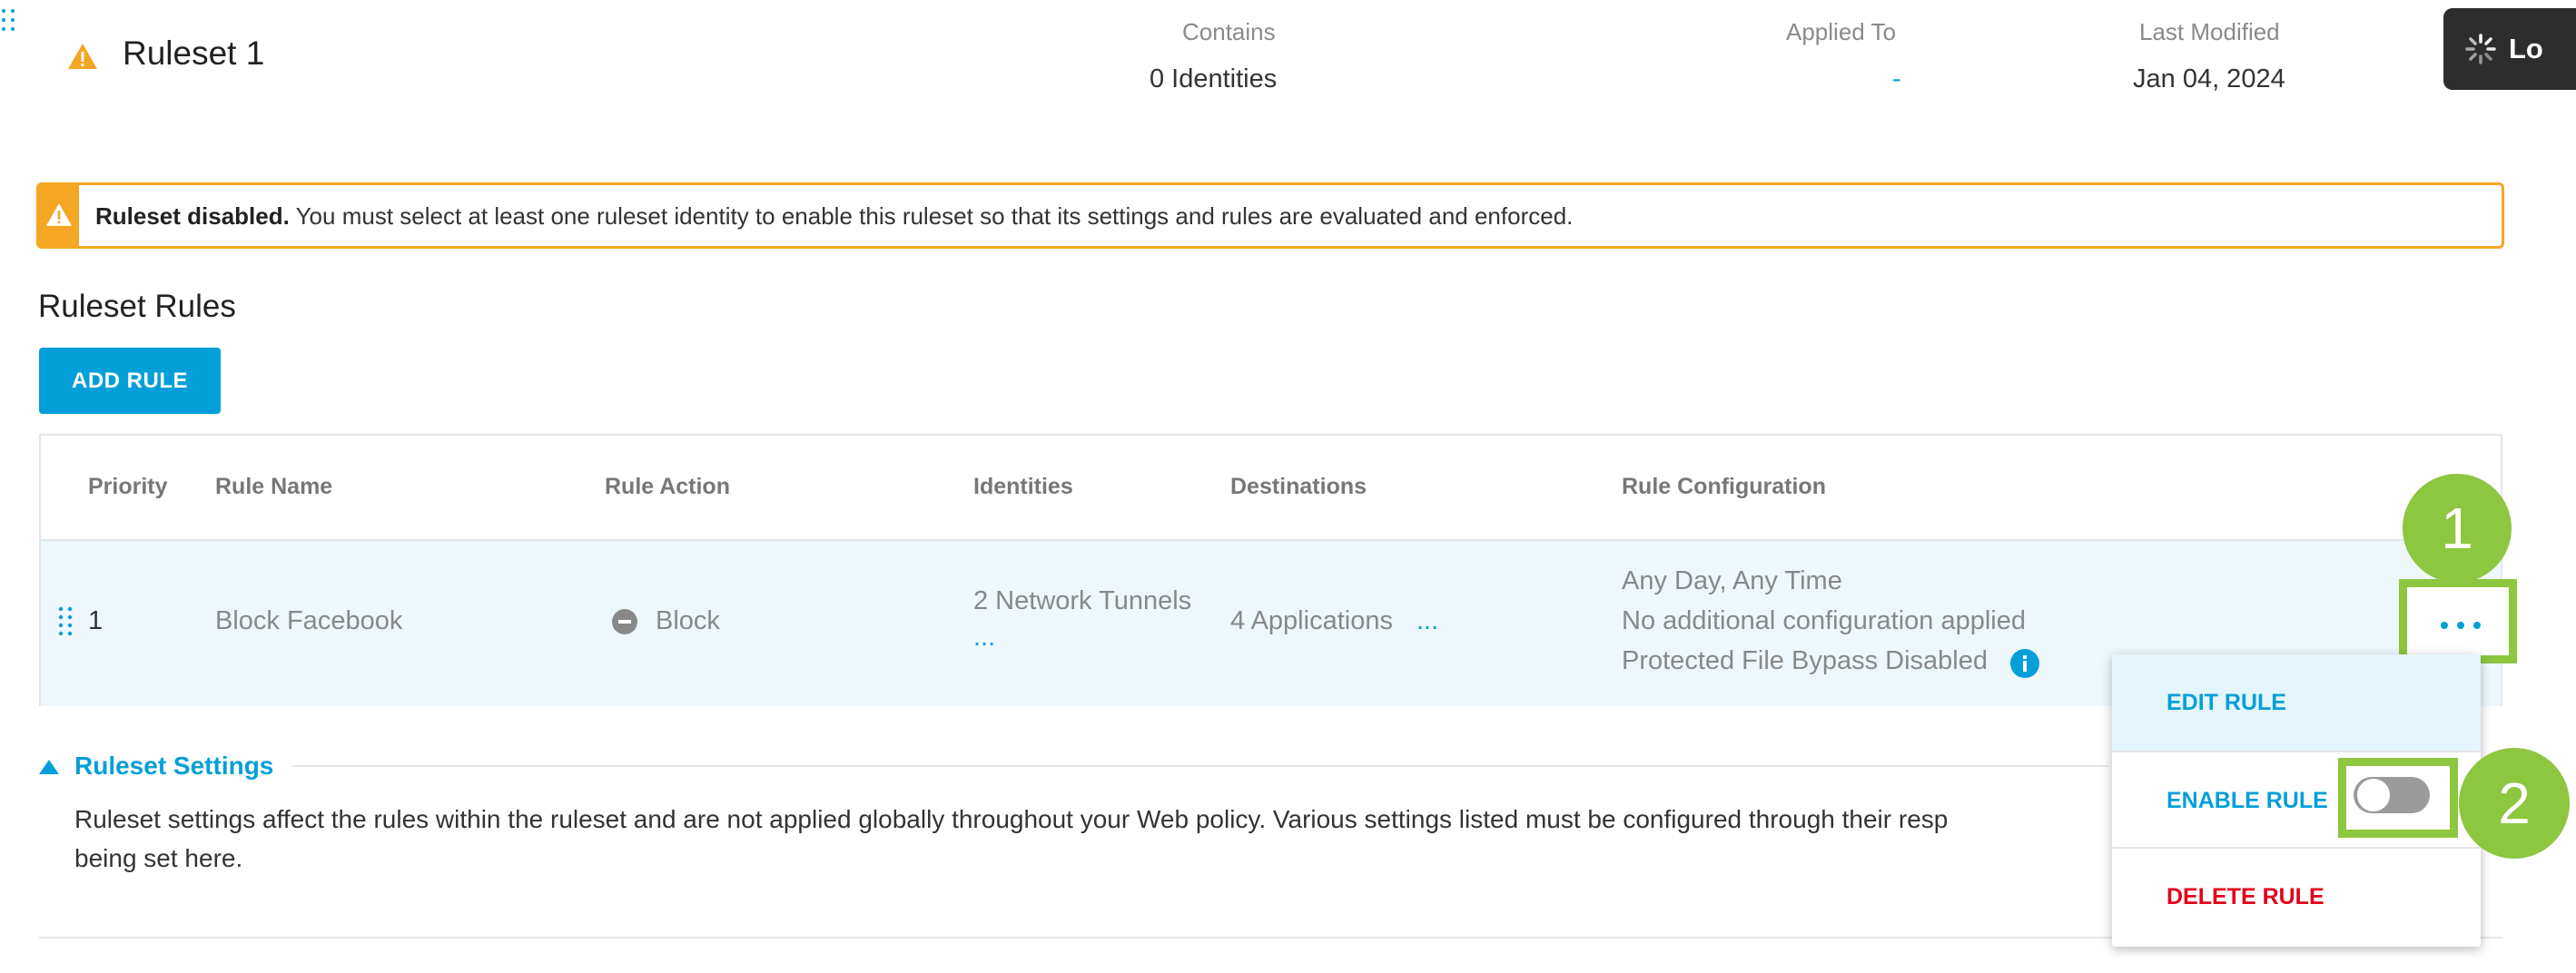 This screenshot has height=973, width=2576. Describe the element at coordinates (49, 769) in the screenshot. I see `caret-up-icon` at that location.